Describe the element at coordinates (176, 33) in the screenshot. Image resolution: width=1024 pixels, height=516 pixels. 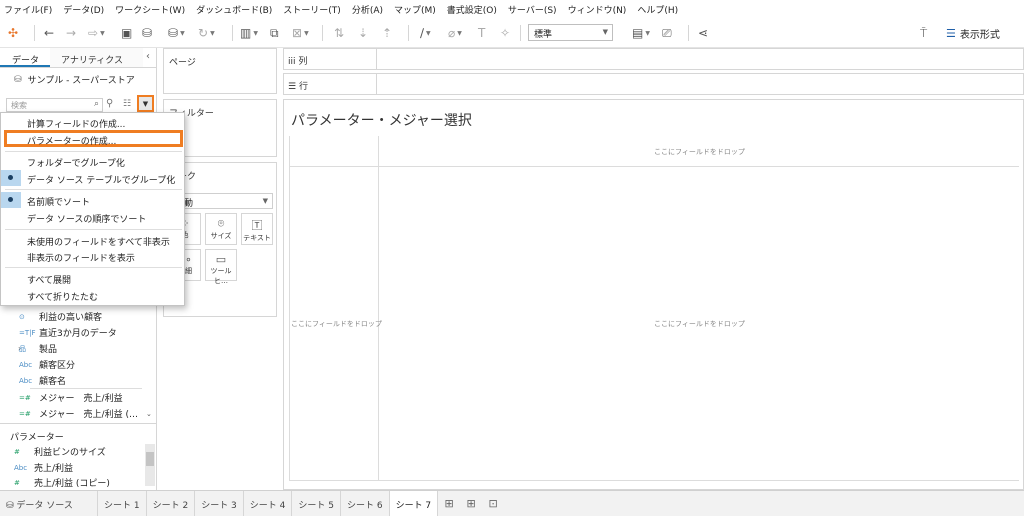
I see `datasource-add-icon: ⛁ ▼` at that location.